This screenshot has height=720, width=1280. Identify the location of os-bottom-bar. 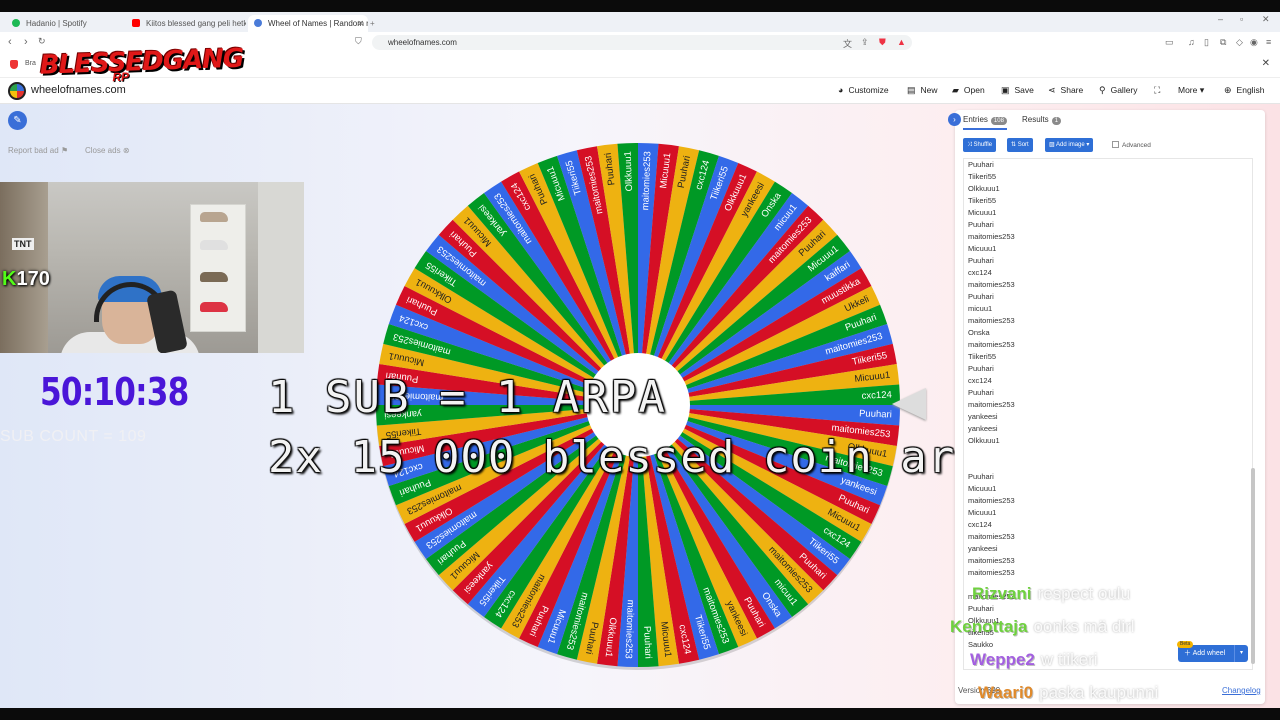
(640, 714).